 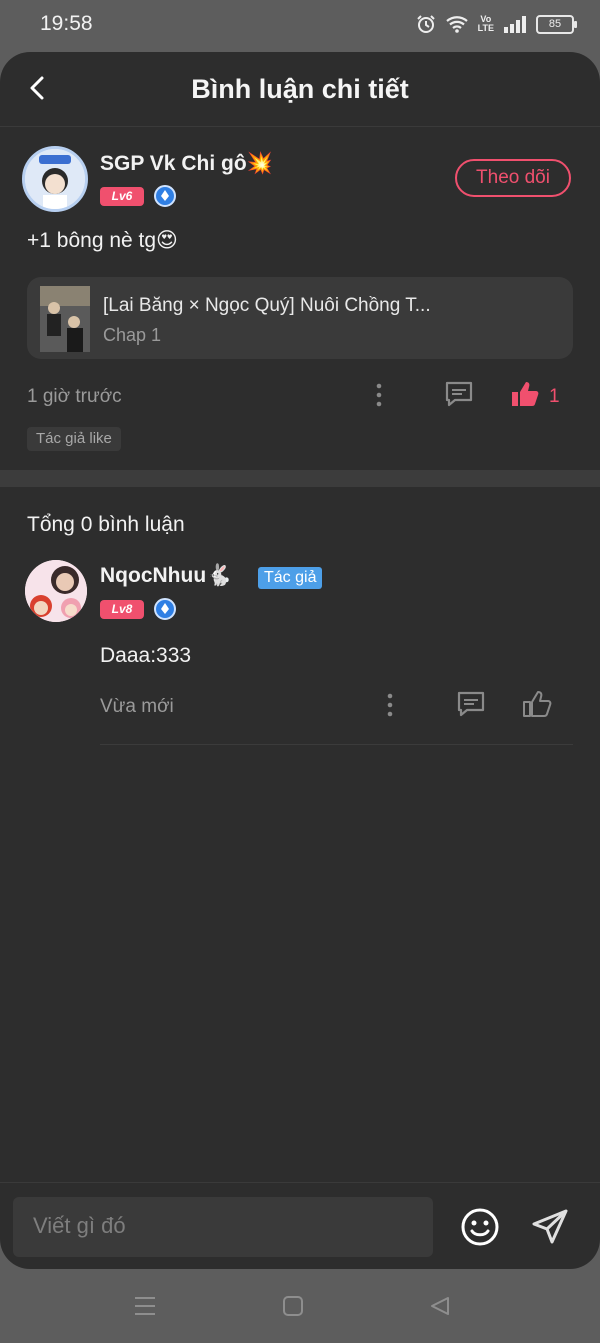 What do you see at coordinates (290, 578) in the screenshot?
I see `author-role-tag: Tác giả` at bounding box center [290, 578].